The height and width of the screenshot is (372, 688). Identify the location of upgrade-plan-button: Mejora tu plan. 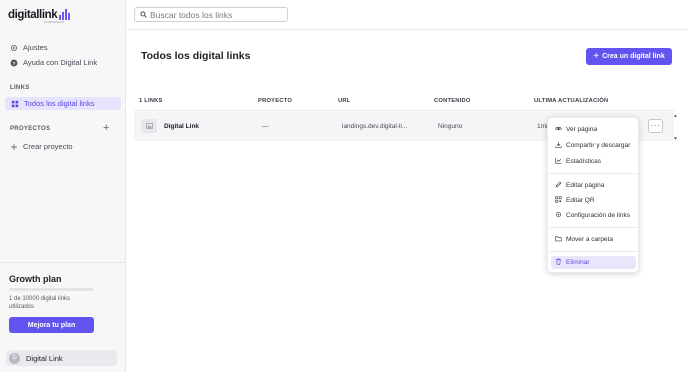
(51, 325).